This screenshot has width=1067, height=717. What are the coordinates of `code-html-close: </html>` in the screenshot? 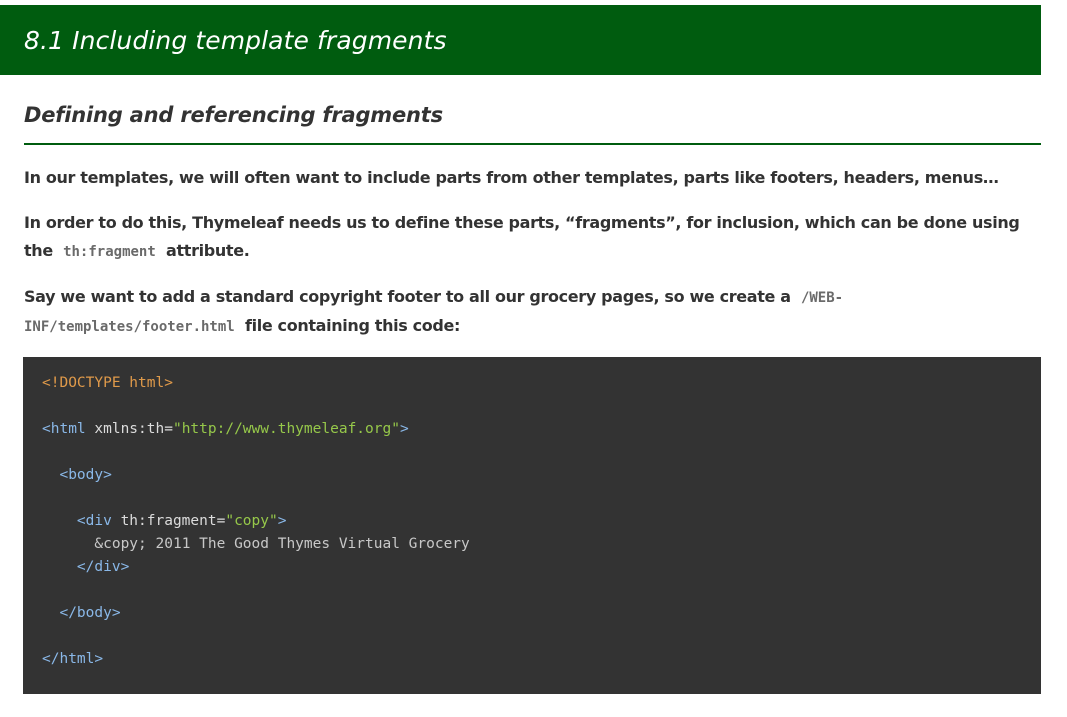 It's located at (73, 659).